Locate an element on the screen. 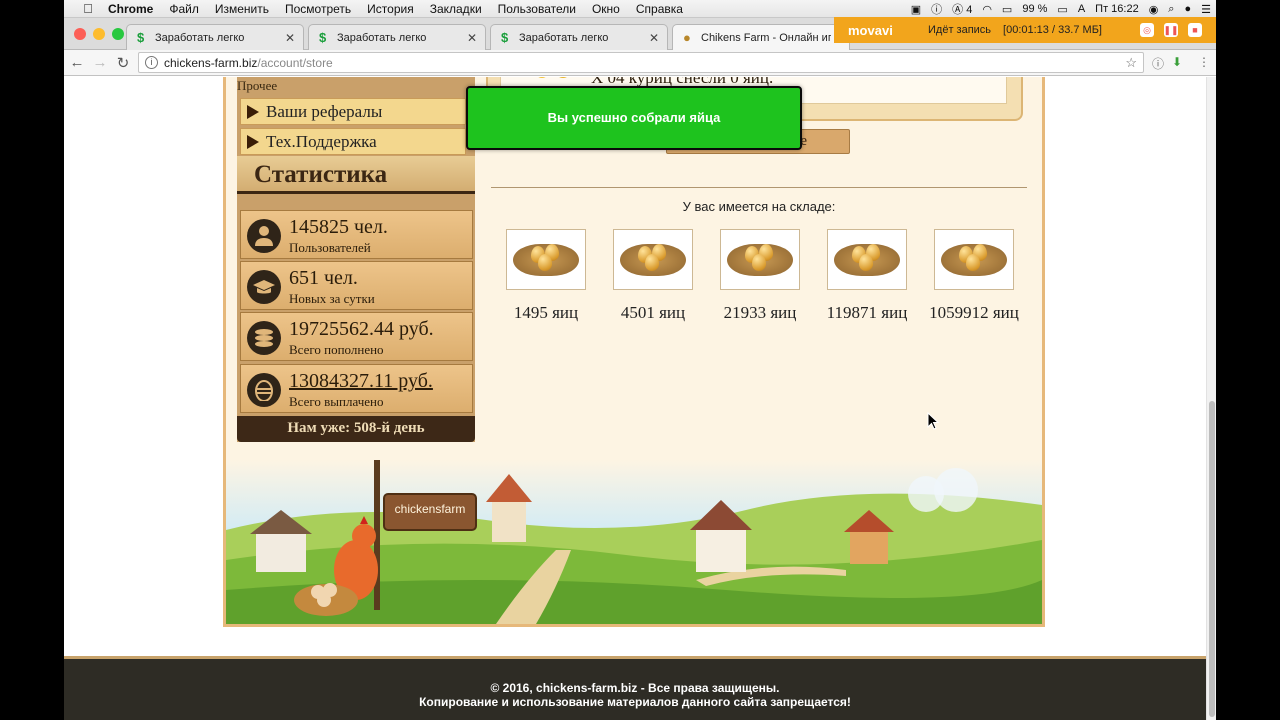 Image resolution: width=1280 pixels, height=720 pixels. input-source-icon: A is located at coordinates (1081, 9).